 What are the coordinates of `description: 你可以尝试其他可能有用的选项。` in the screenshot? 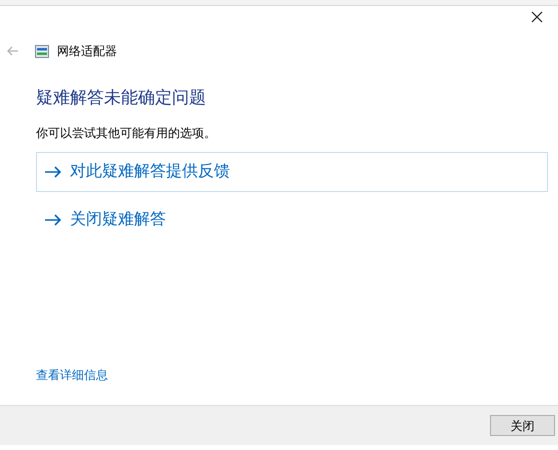 It's located at (126, 133).